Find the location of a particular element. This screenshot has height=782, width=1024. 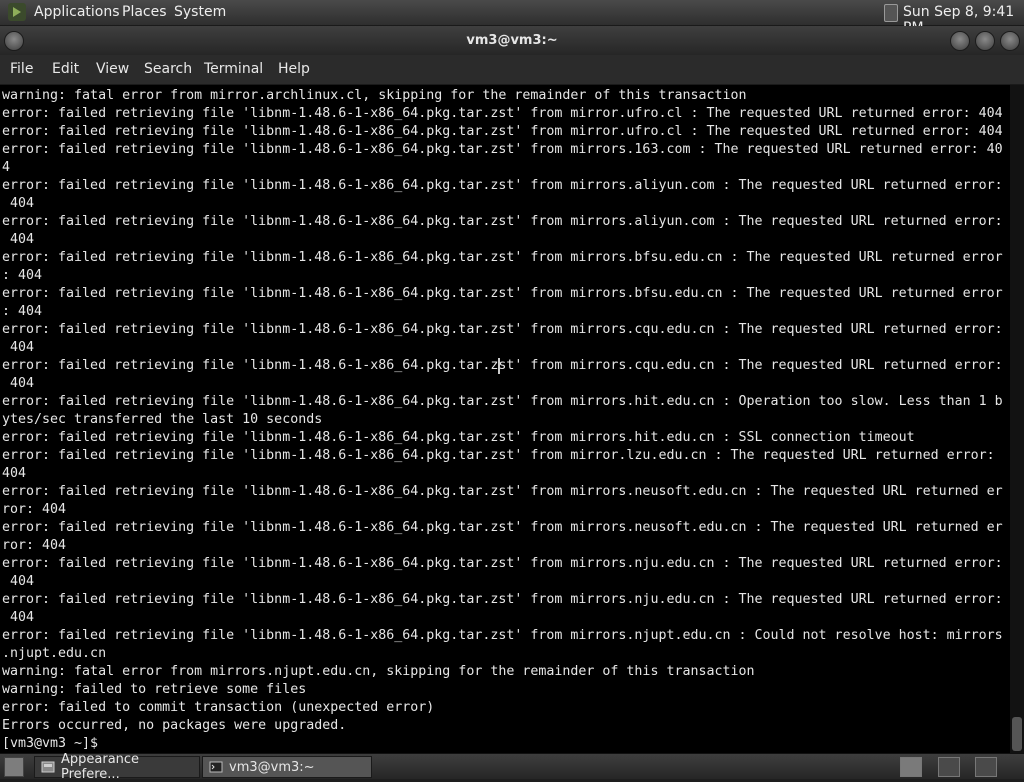

menu-help: Help is located at coordinates (294, 69).